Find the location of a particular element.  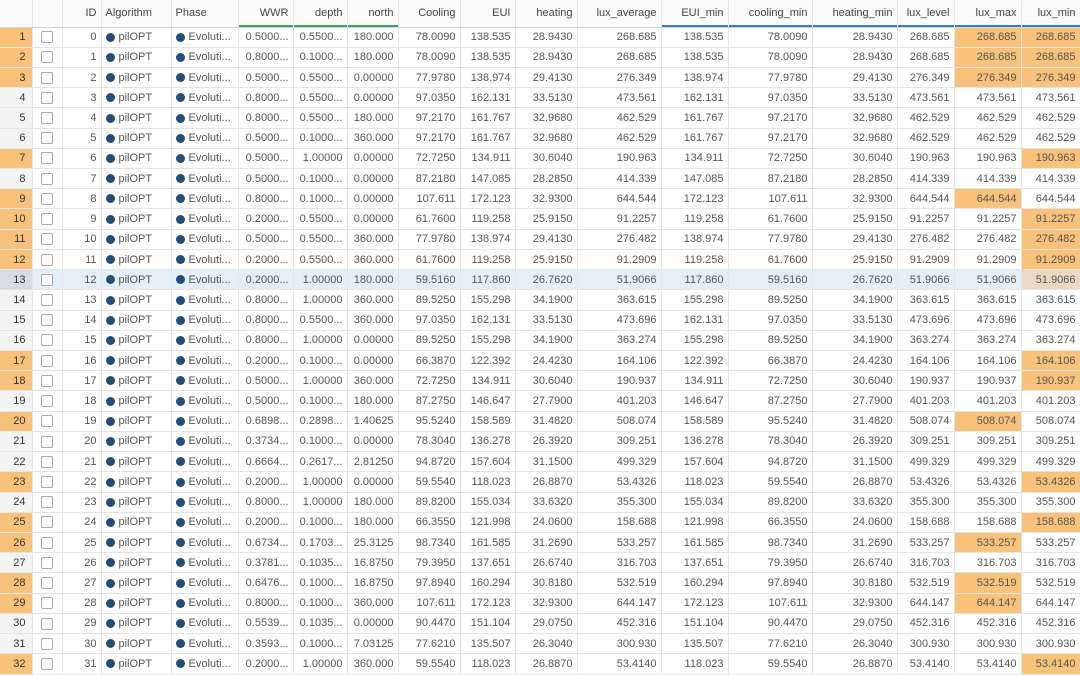

row-number: 24 is located at coordinates (16, 502).